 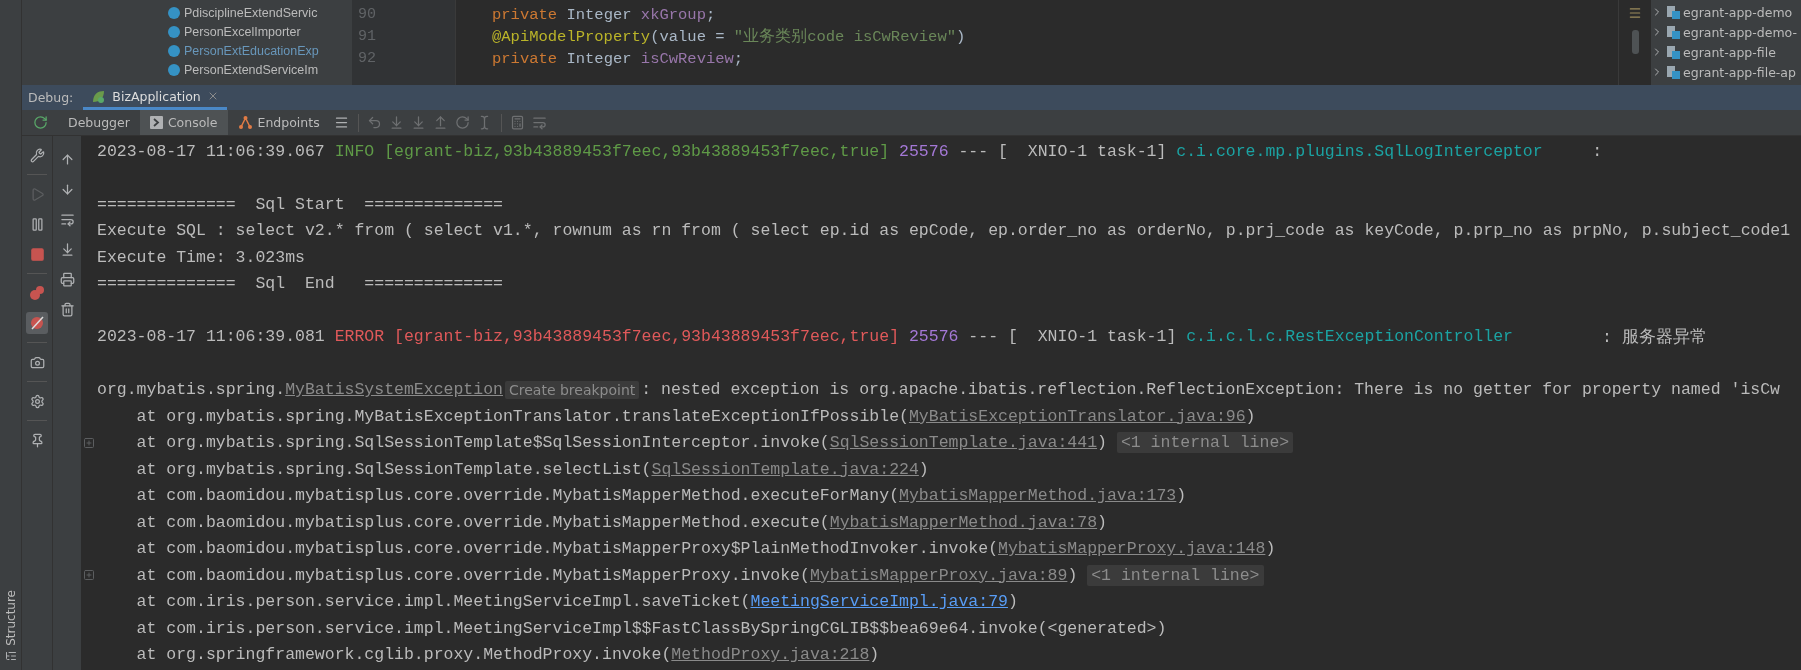 What do you see at coordinates (1349, 337) in the screenshot?
I see `logger-name: c.i.c.l.c.RestExceptionController` at bounding box center [1349, 337].